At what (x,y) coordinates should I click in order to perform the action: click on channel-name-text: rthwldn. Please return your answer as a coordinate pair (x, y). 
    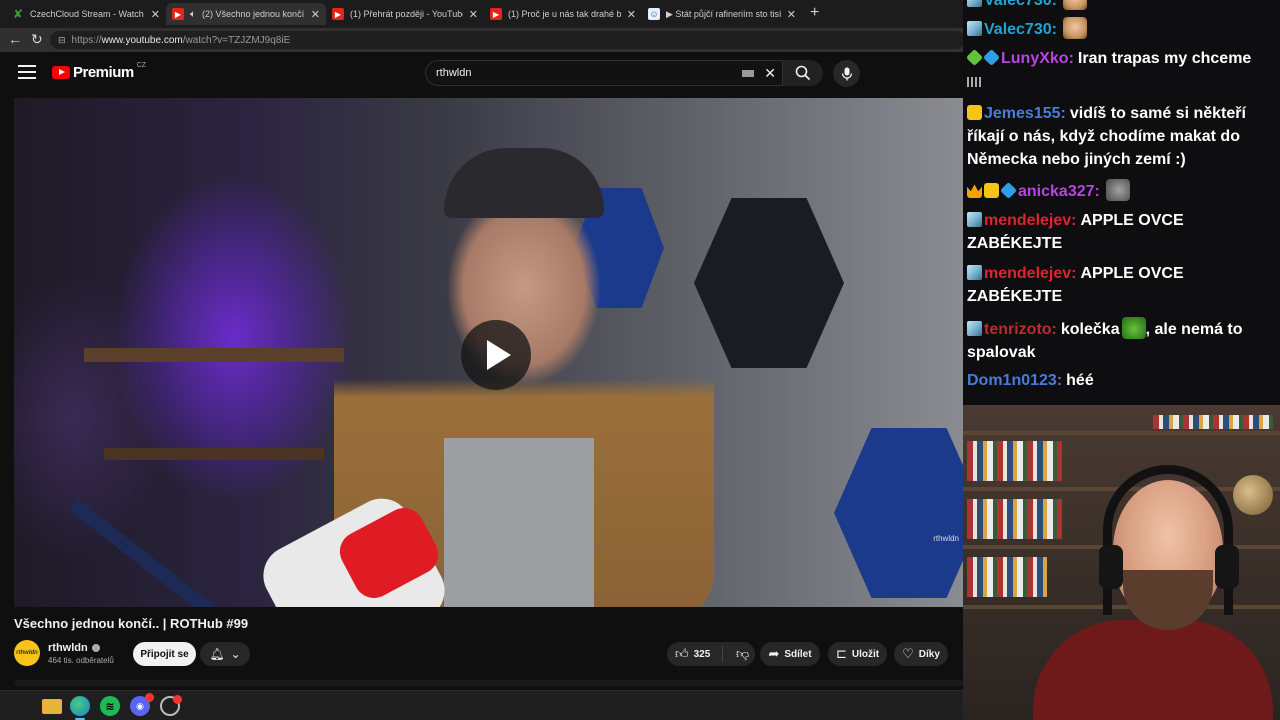
    Looking at the image, I should click on (68, 648).